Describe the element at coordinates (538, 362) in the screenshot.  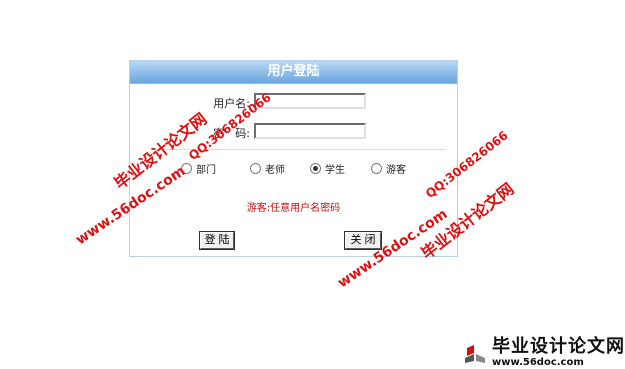
I see `brand-url: www.56doc.com` at that location.